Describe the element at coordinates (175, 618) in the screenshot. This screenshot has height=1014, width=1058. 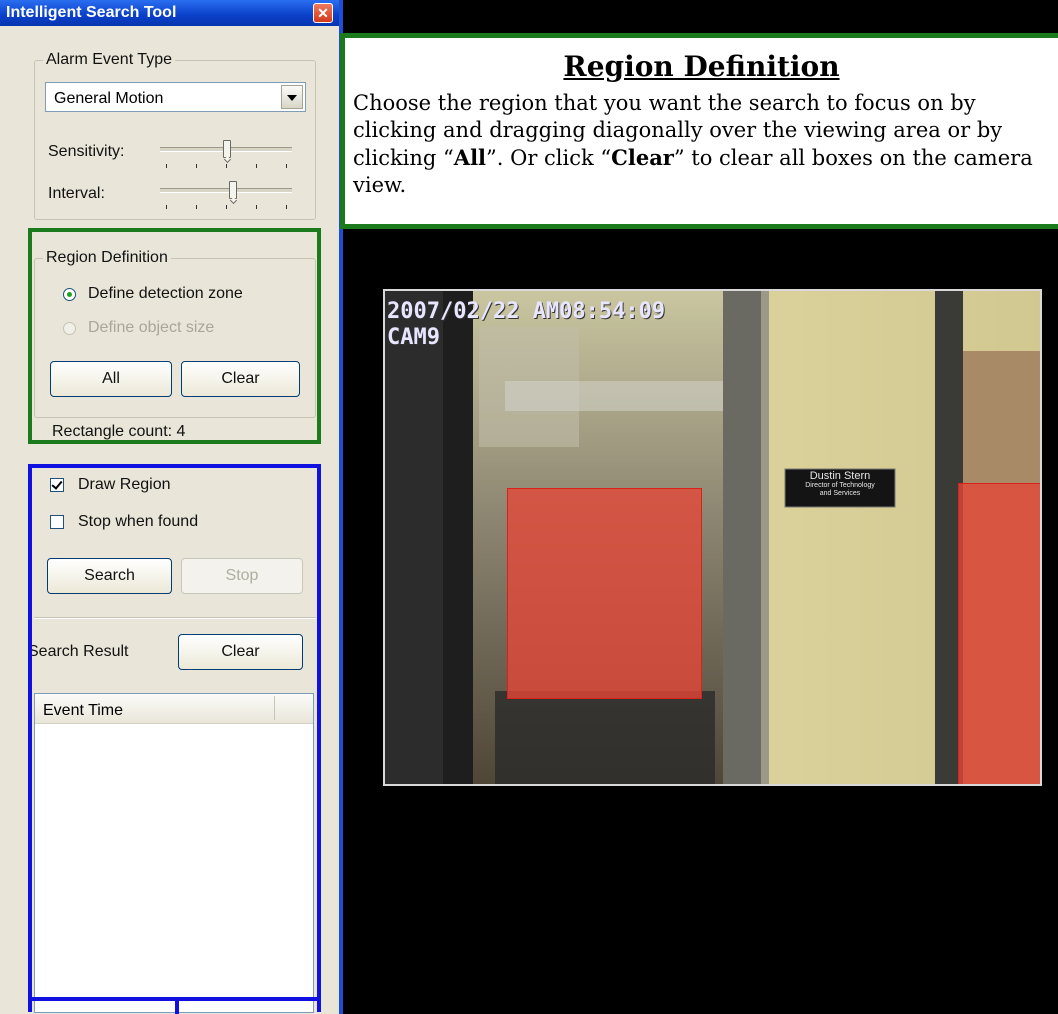
I see `search-divider` at that location.